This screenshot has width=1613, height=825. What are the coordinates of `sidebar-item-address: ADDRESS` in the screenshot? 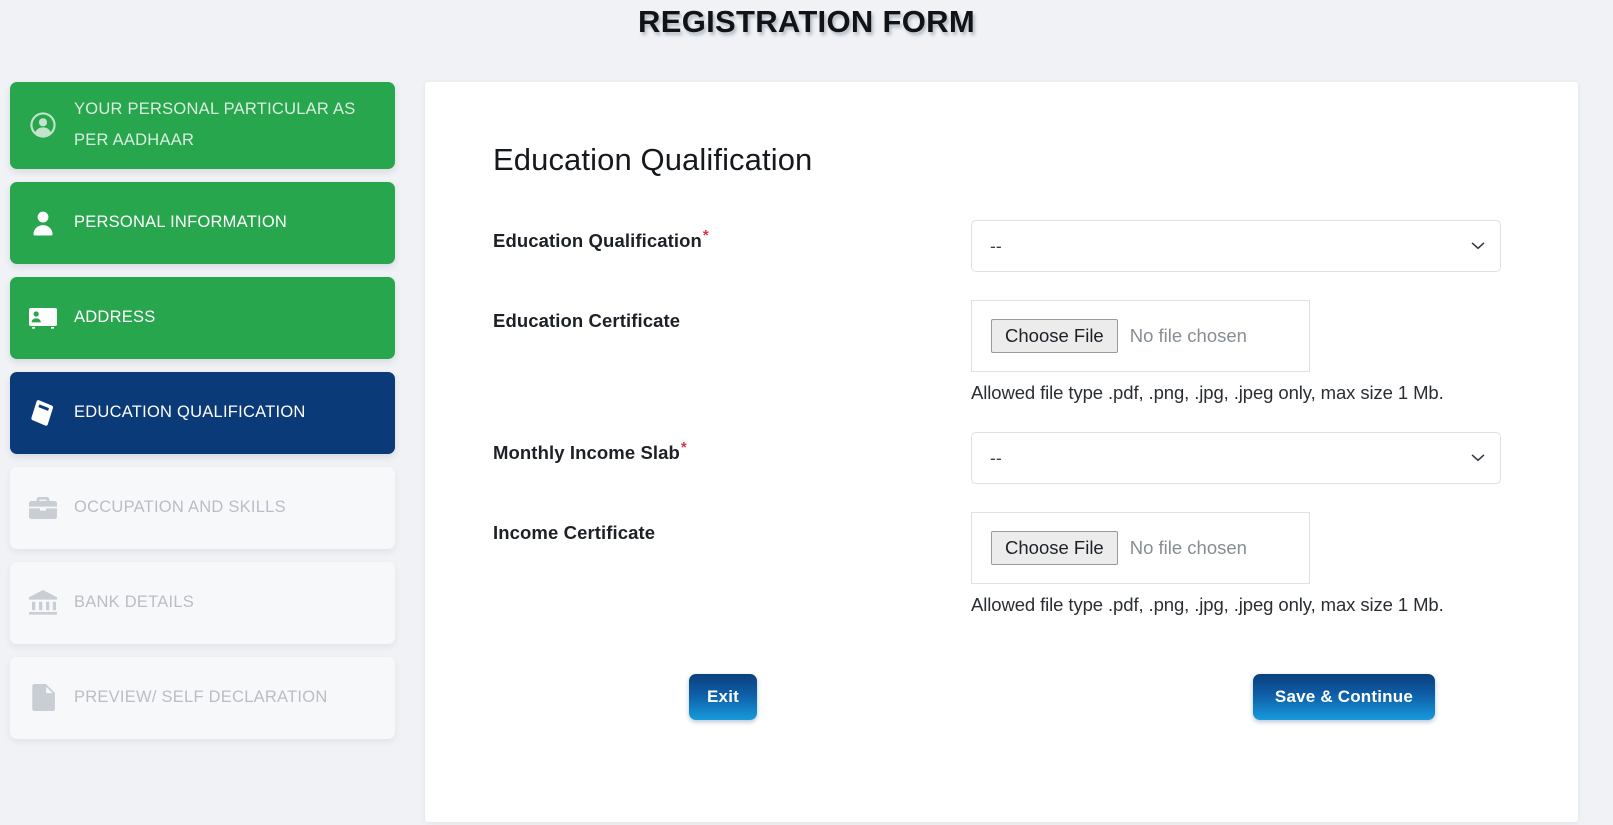 It's located at (202, 317).